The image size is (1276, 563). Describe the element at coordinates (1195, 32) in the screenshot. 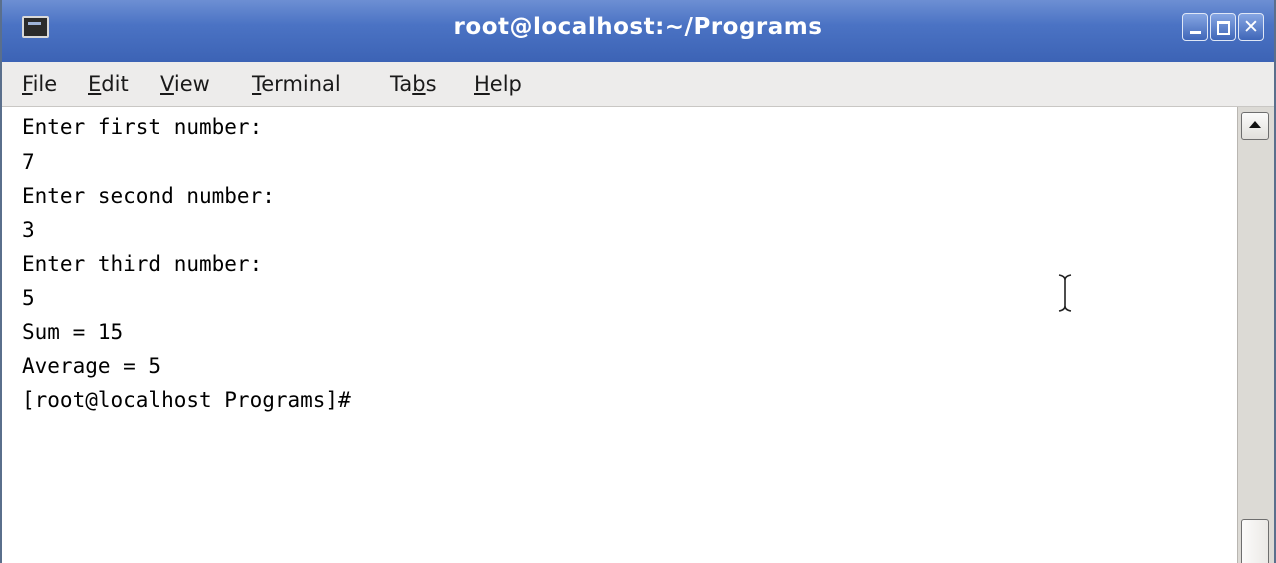

I see `minimize-icon` at that location.